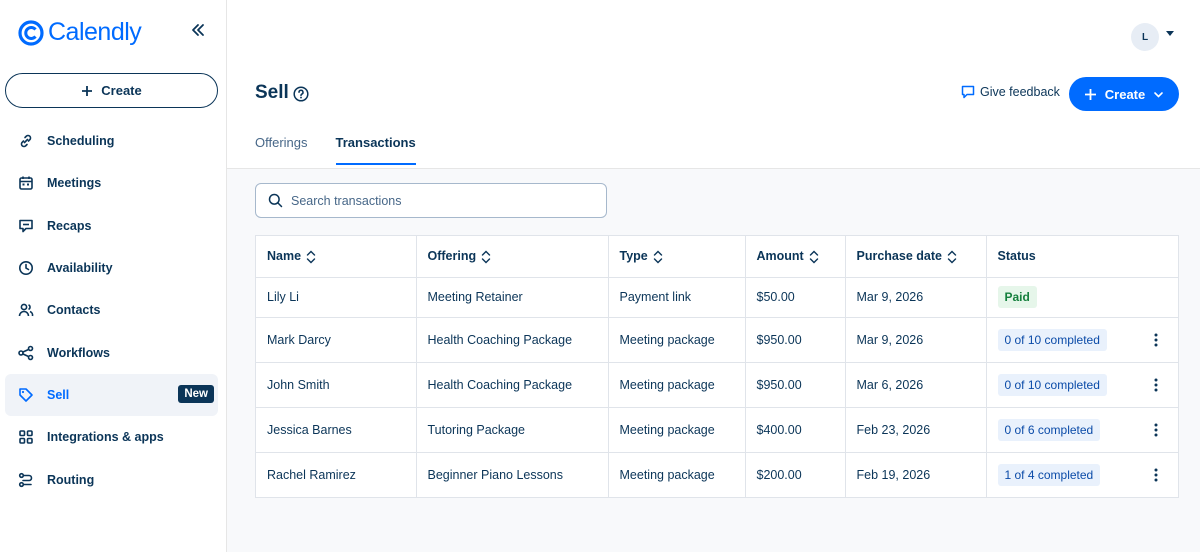 The image size is (1200, 552). Describe the element at coordinates (916, 257) in the screenshot. I see `column-header-purchase-date: Purchase date` at that location.